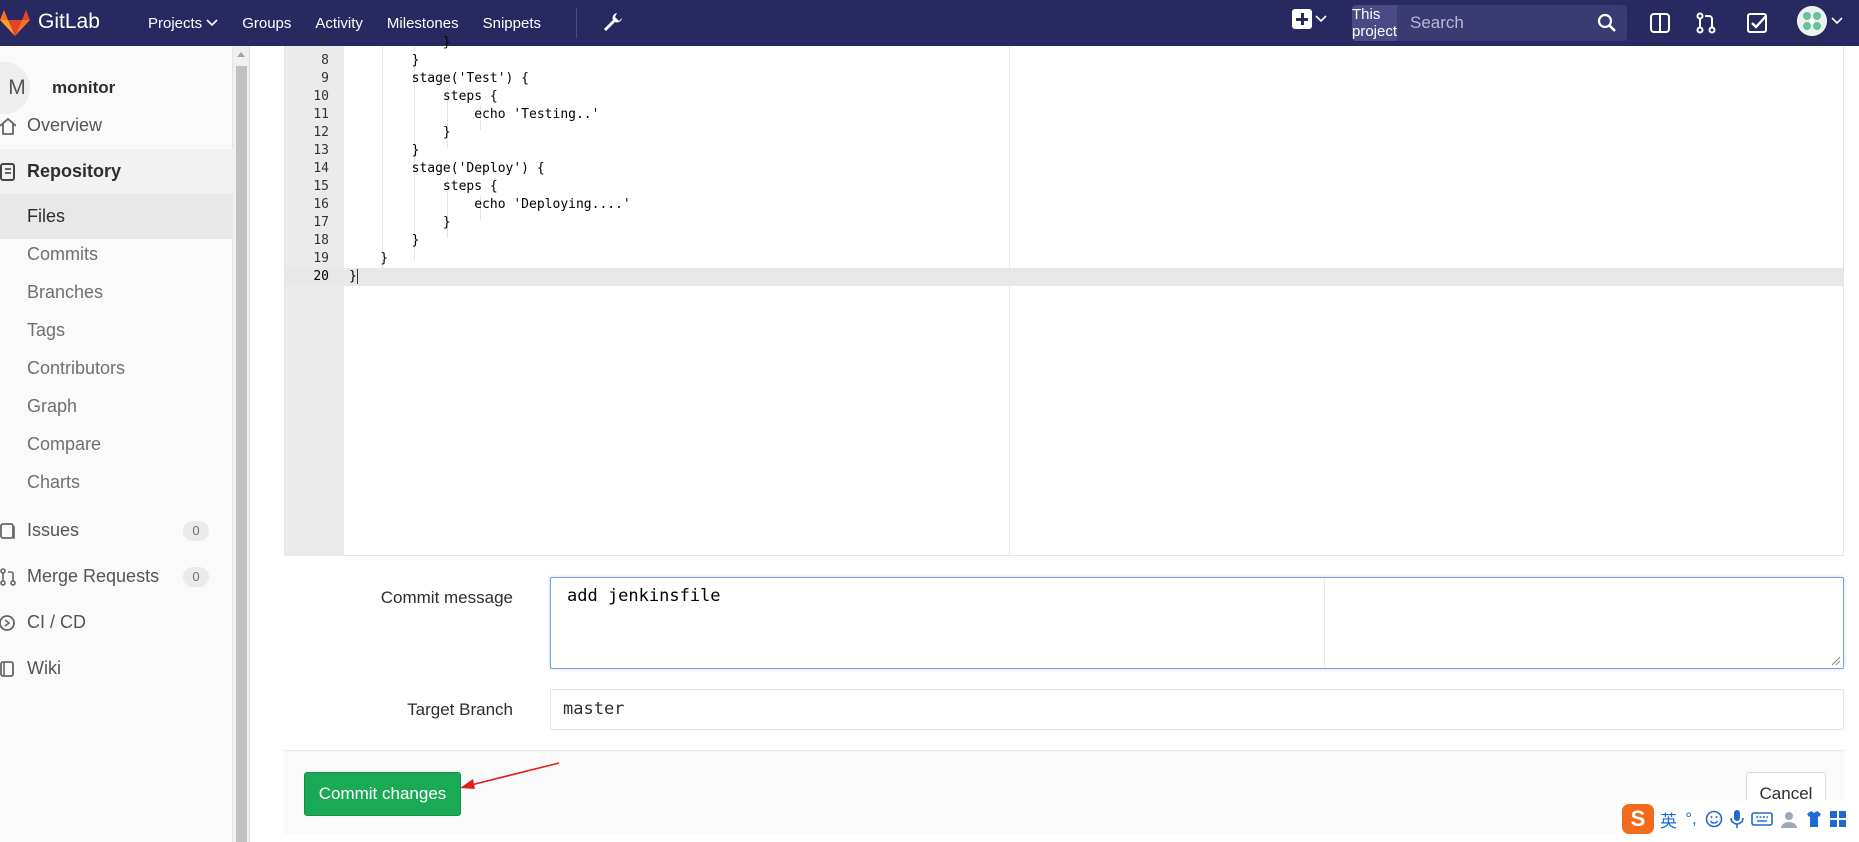  Describe the element at coordinates (1064, 223) in the screenshot. I see `code-line: 17 }` at that location.